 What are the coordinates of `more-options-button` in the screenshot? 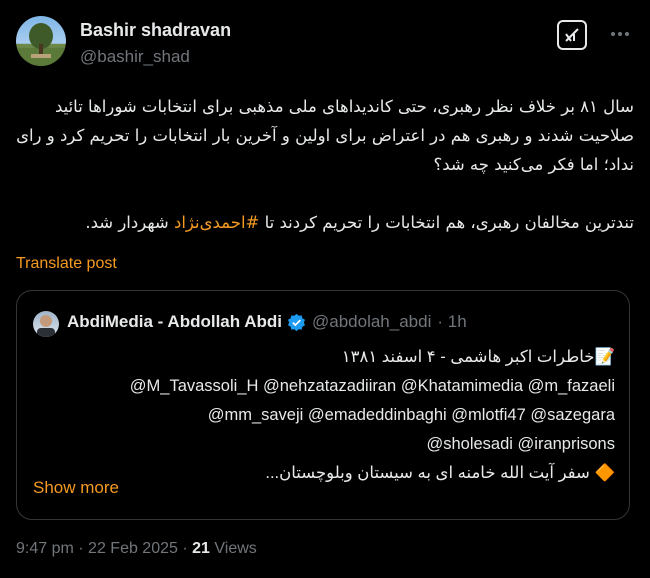 It's located at (620, 34).